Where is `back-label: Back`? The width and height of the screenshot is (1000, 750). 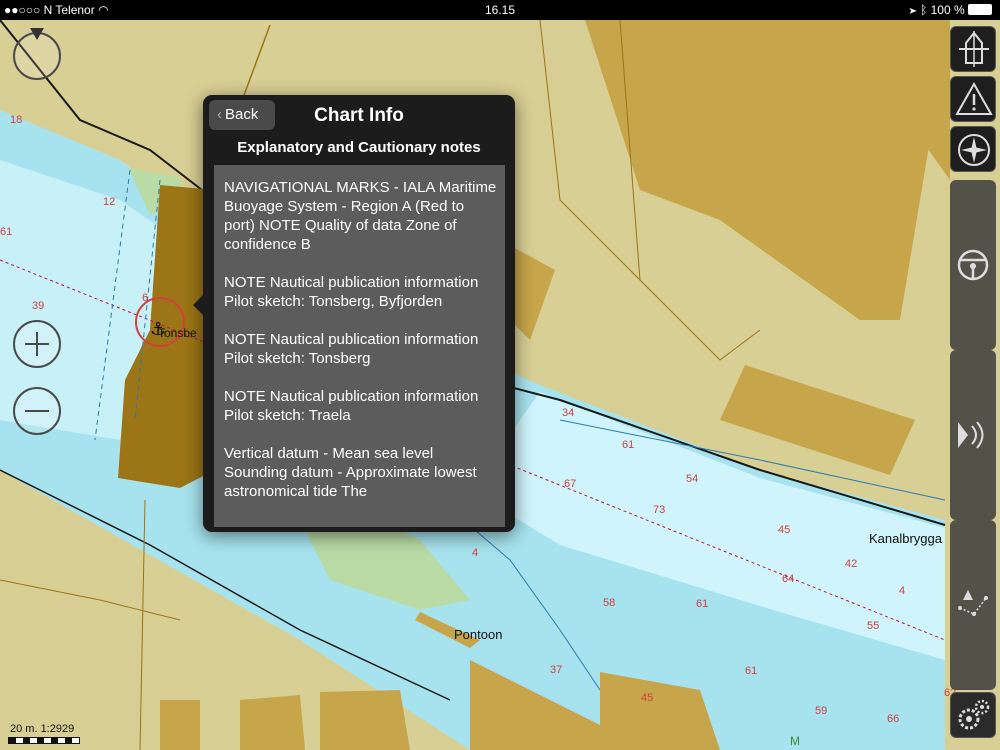 back-label: Back is located at coordinates (242, 114).